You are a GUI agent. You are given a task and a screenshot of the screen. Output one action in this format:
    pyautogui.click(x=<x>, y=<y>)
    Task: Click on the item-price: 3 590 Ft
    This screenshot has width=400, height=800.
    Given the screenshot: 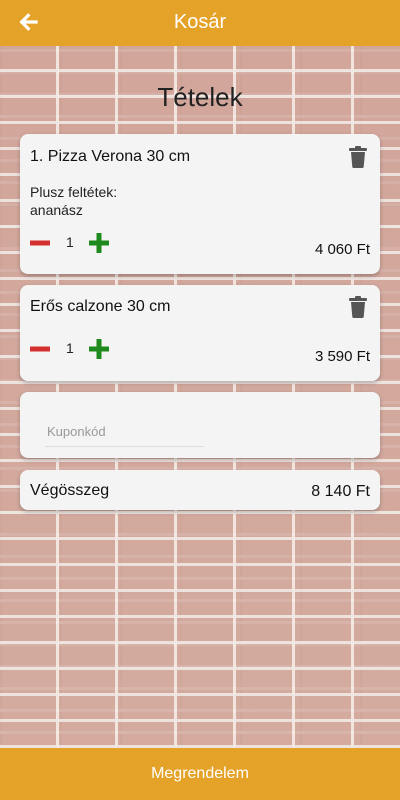 What is the action you would take?
    pyautogui.click(x=342, y=356)
    